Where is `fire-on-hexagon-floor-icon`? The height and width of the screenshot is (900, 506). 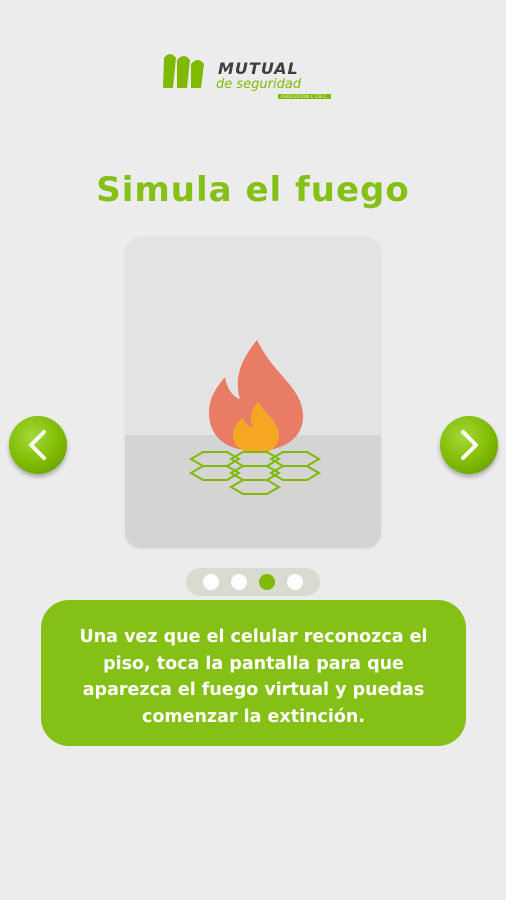
fire-on-hexagon-floor-icon is located at coordinates (255, 417).